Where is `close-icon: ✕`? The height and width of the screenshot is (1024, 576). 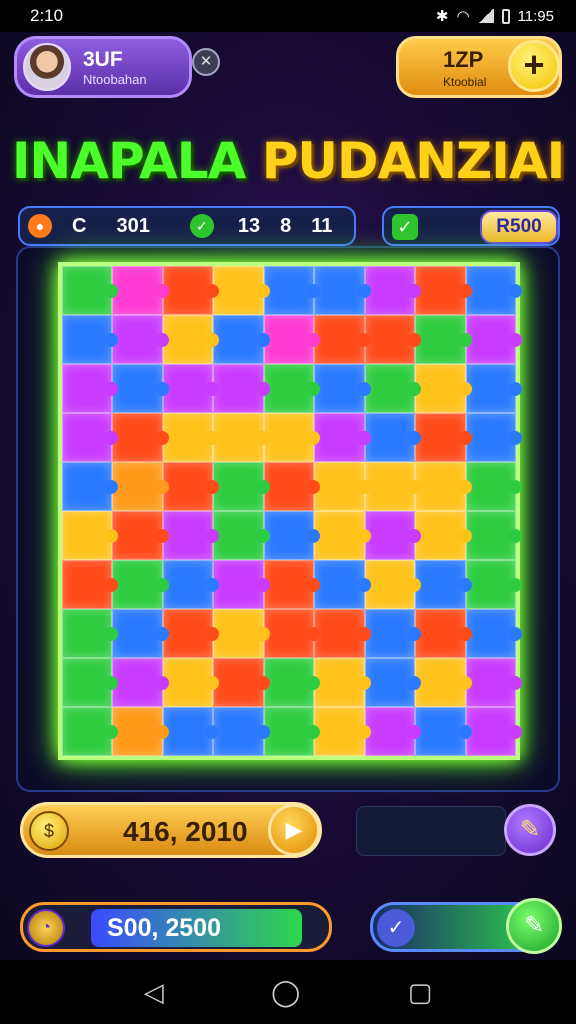 close-icon: ✕ is located at coordinates (206, 62).